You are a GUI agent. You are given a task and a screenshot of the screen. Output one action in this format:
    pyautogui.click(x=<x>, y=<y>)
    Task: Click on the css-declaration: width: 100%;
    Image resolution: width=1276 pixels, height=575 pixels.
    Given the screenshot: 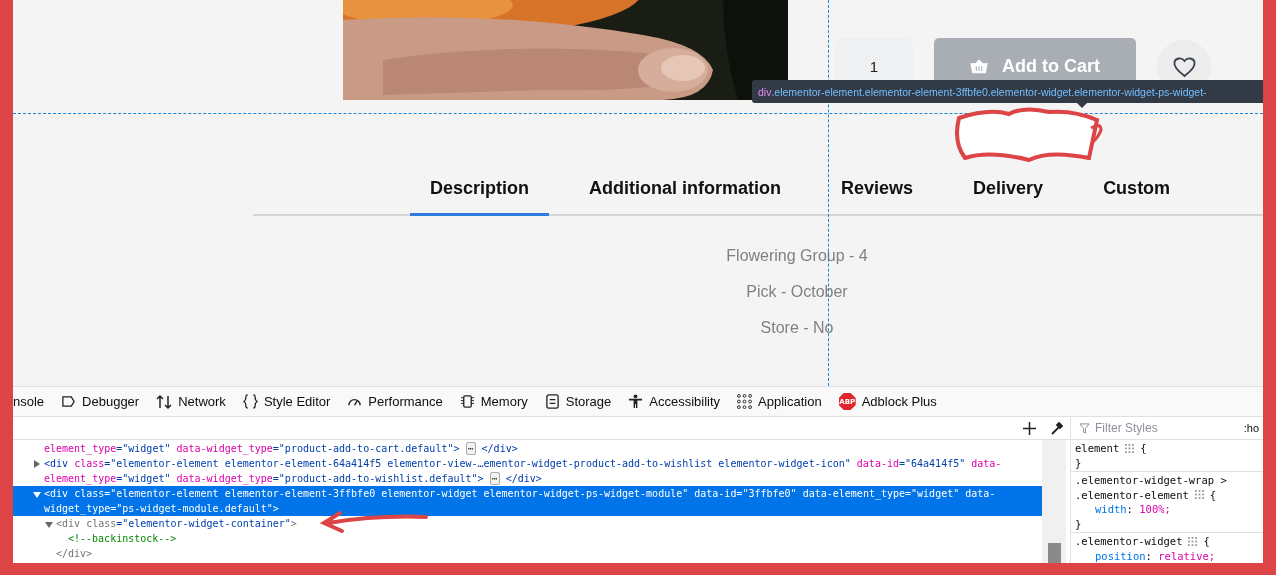 What is the action you would take?
    pyautogui.click(x=1133, y=509)
    